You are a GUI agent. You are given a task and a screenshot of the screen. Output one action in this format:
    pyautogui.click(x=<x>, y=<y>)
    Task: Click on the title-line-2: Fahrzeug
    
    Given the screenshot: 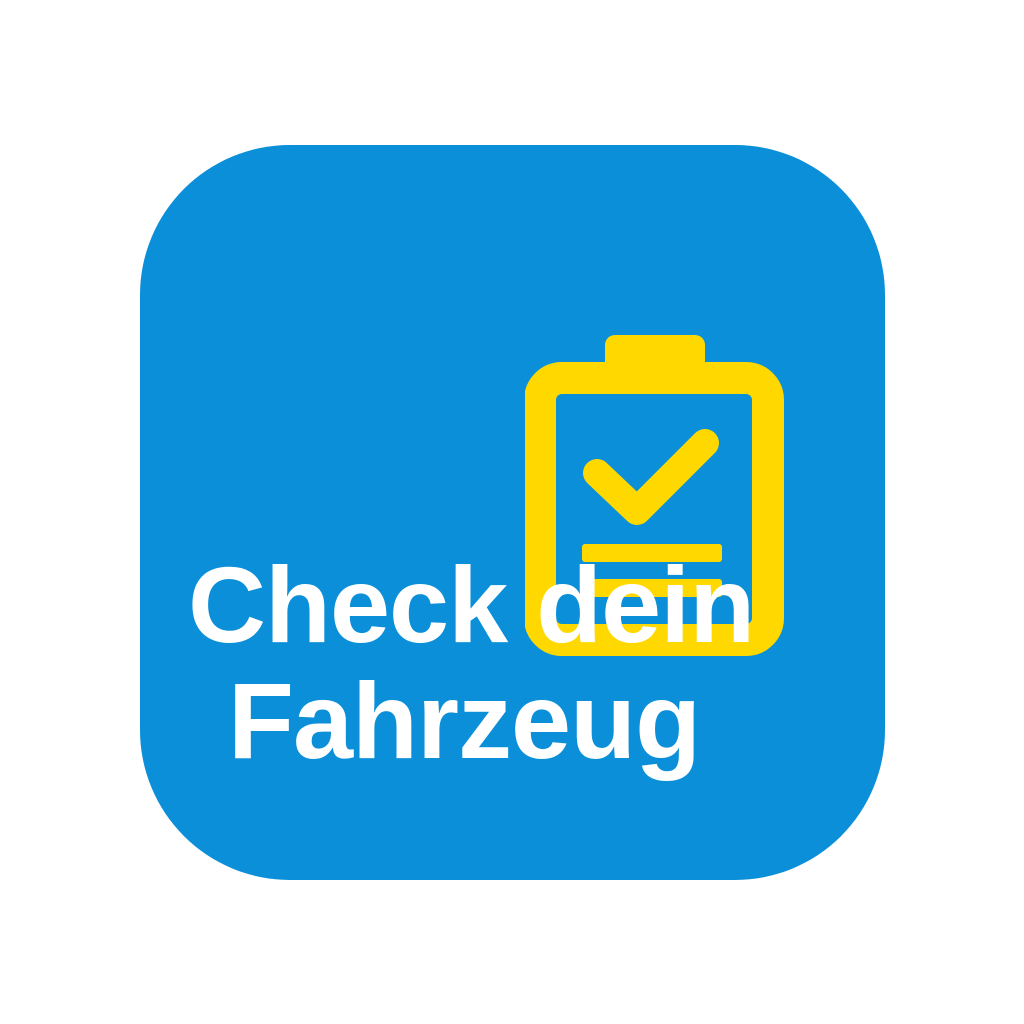 What is the action you would take?
    pyautogui.click(x=464, y=720)
    